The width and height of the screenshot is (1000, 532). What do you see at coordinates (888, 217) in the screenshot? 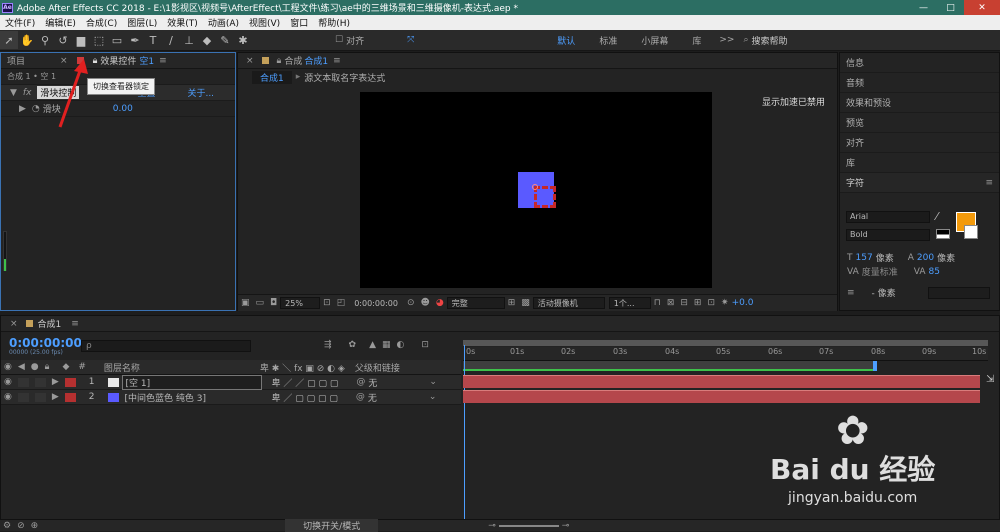
I see `font-select: Arial` at bounding box center [888, 217].